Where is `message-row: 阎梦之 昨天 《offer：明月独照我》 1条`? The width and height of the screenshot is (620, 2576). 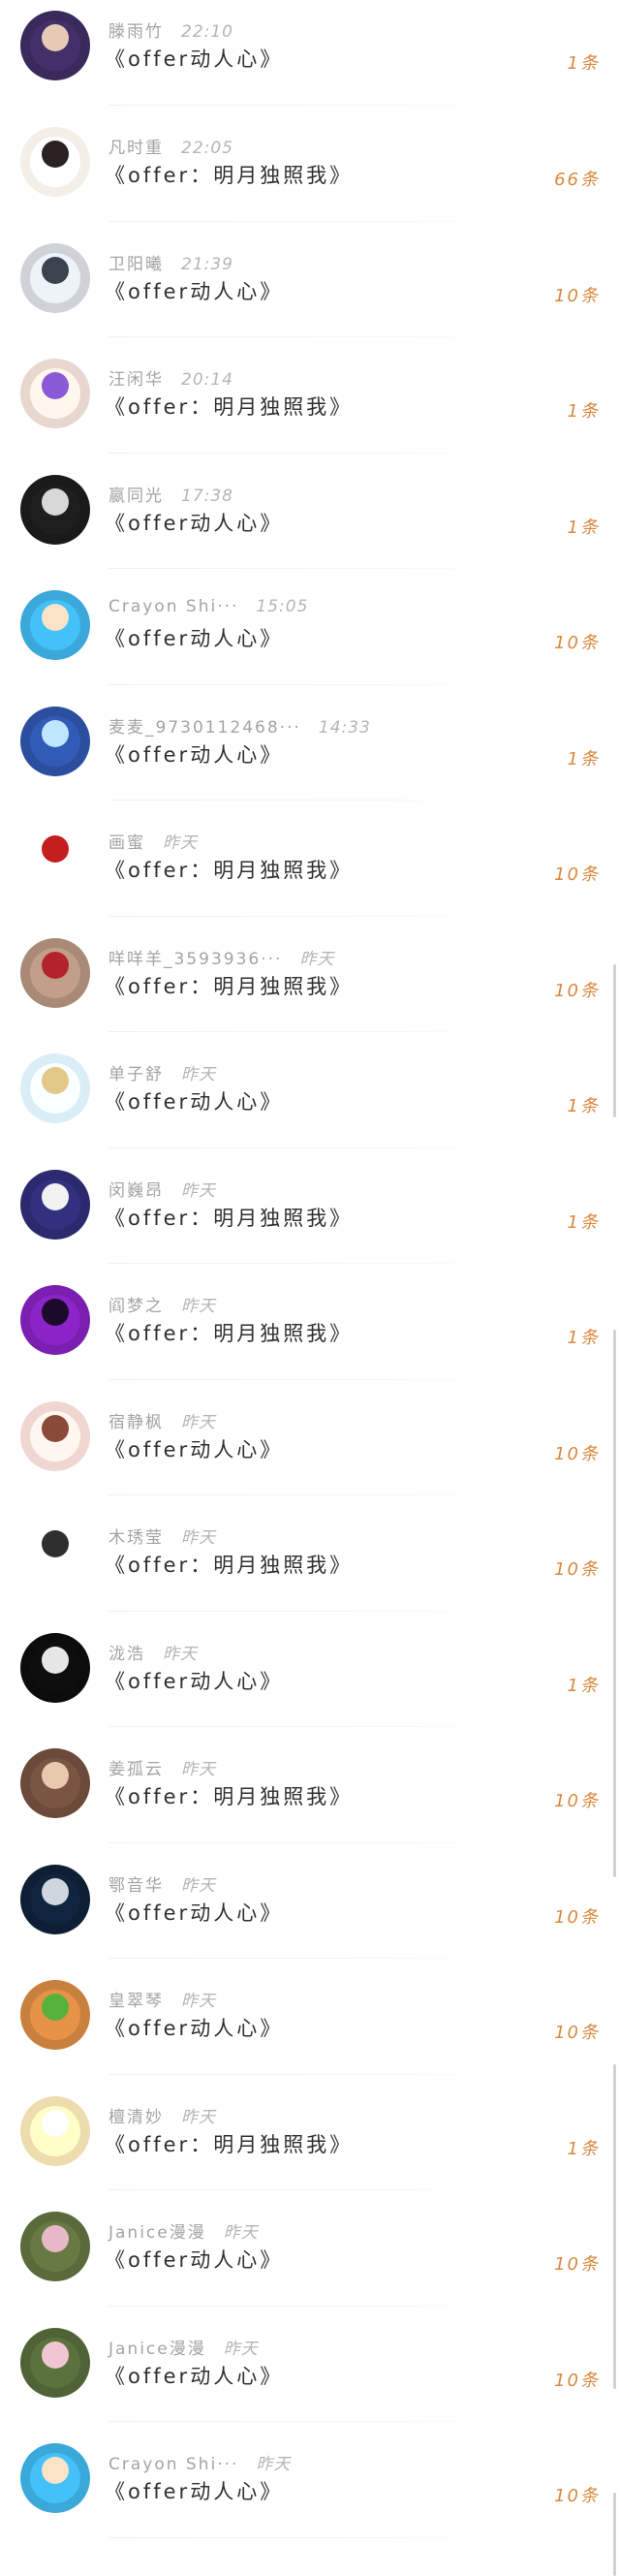 message-row: 阎梦之 昨天 《offer：明月独照我》 1条 is located at coordinates (310, 1322).